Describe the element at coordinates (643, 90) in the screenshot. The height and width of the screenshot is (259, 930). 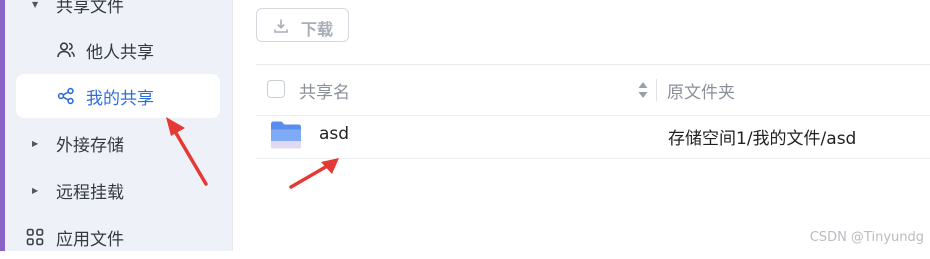
I see `sort-icon` at that location.